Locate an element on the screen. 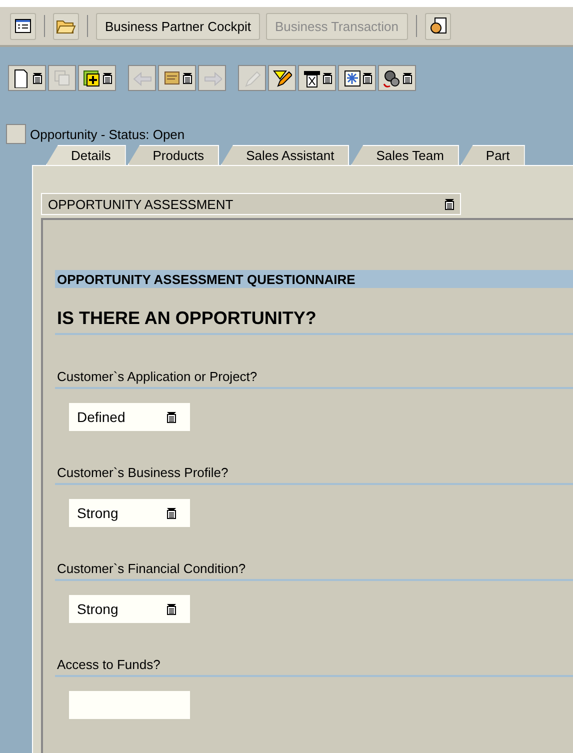 The image size is (573, 753). question-label: Customer`s Financial Condition? is located at coordinates (314, 571).